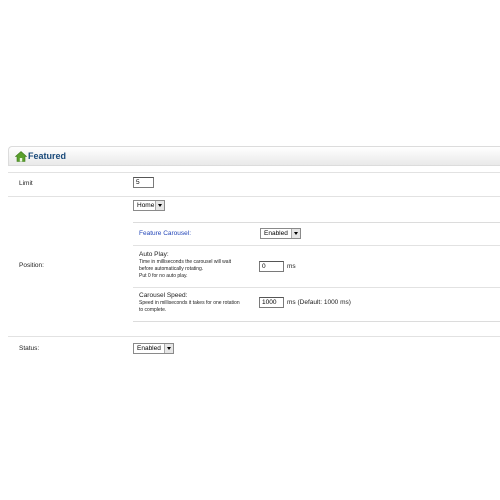 The height and width of the screenshot is (500, 500). Describe the element at coordinates (149, 348) in the screenshot. I see `status-select-value: Enabled` at that location.